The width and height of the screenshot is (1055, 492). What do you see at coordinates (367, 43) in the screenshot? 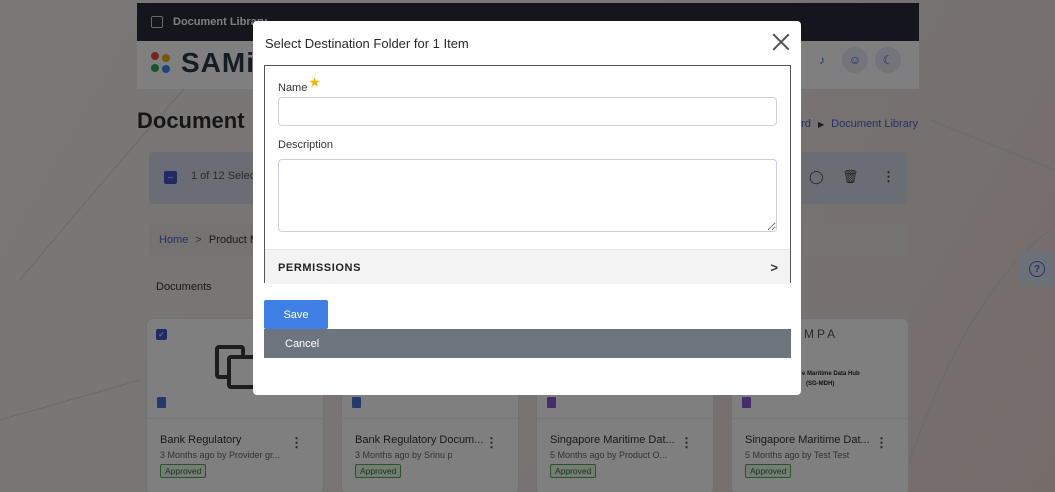
I see `modal-title: Select Destination Folder for 1 Item` at bounding box center [367, 43].